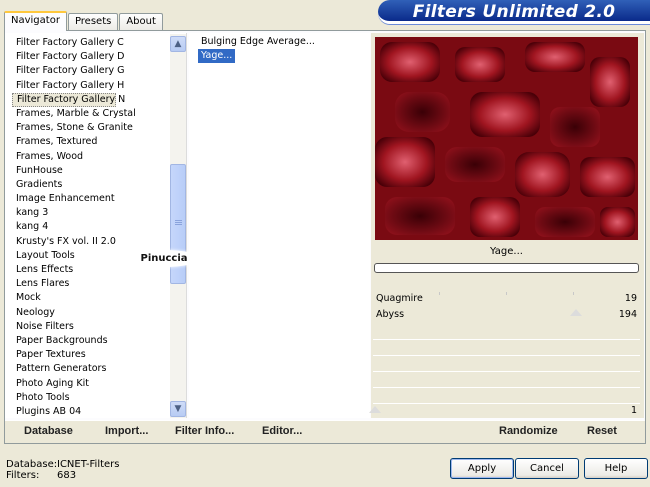 The width and height of the screenshot is (650, 487). I want to click on randomize-button: Randomize, so click(528, 431).